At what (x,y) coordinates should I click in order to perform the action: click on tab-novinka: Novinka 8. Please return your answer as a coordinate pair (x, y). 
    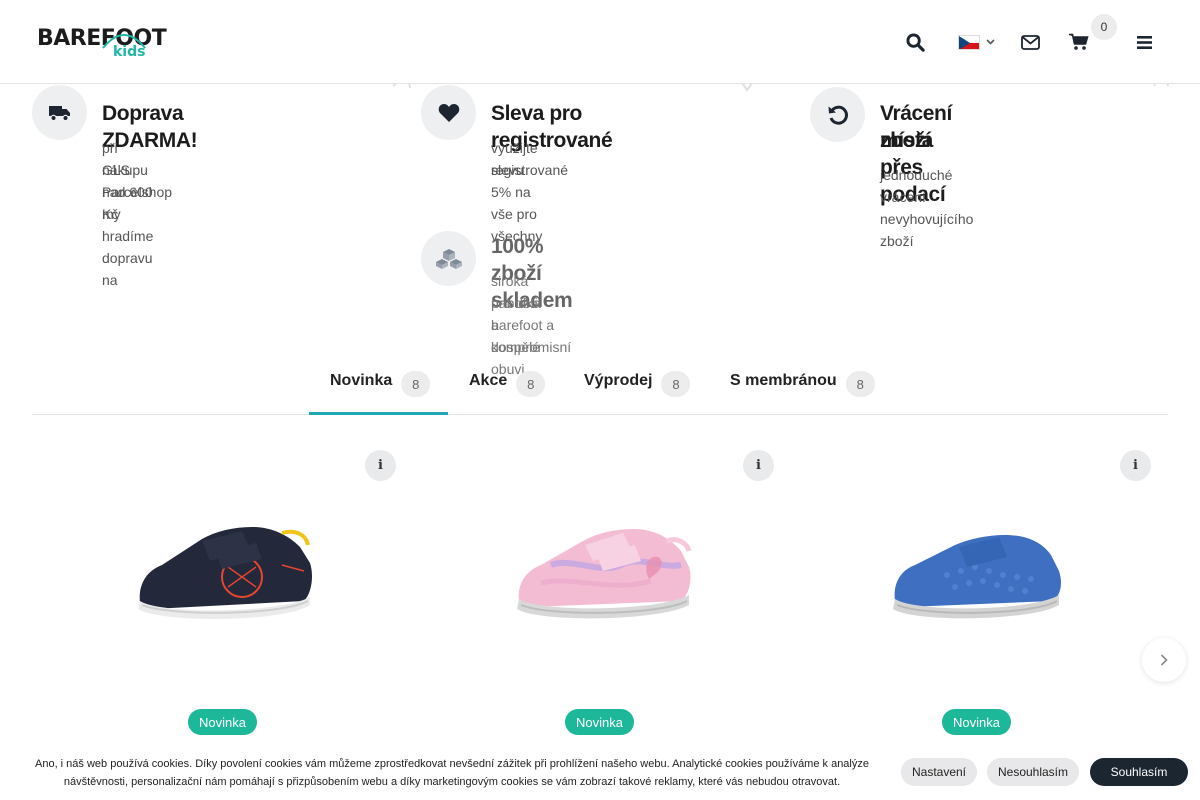
    Looking at the image, I should click on (378, 387).